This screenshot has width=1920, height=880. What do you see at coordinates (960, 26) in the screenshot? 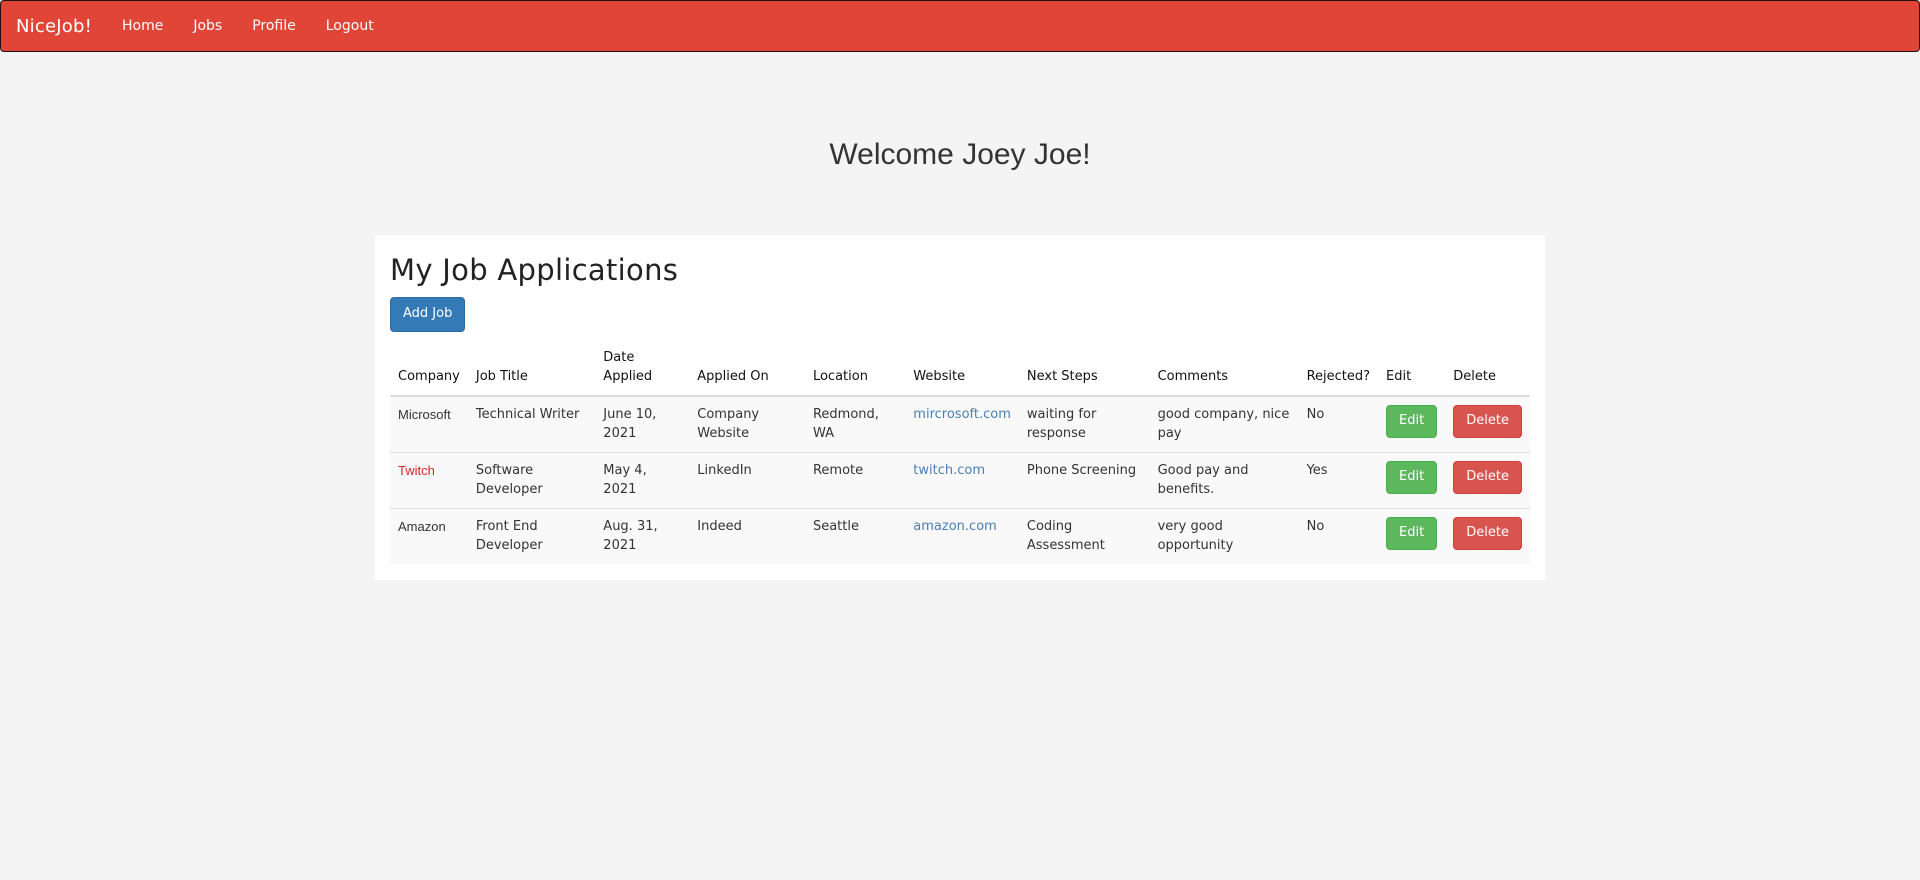
I see `navbar: NiceJob! Home Jobs Profile Logout` at bounding box center [960, 26].